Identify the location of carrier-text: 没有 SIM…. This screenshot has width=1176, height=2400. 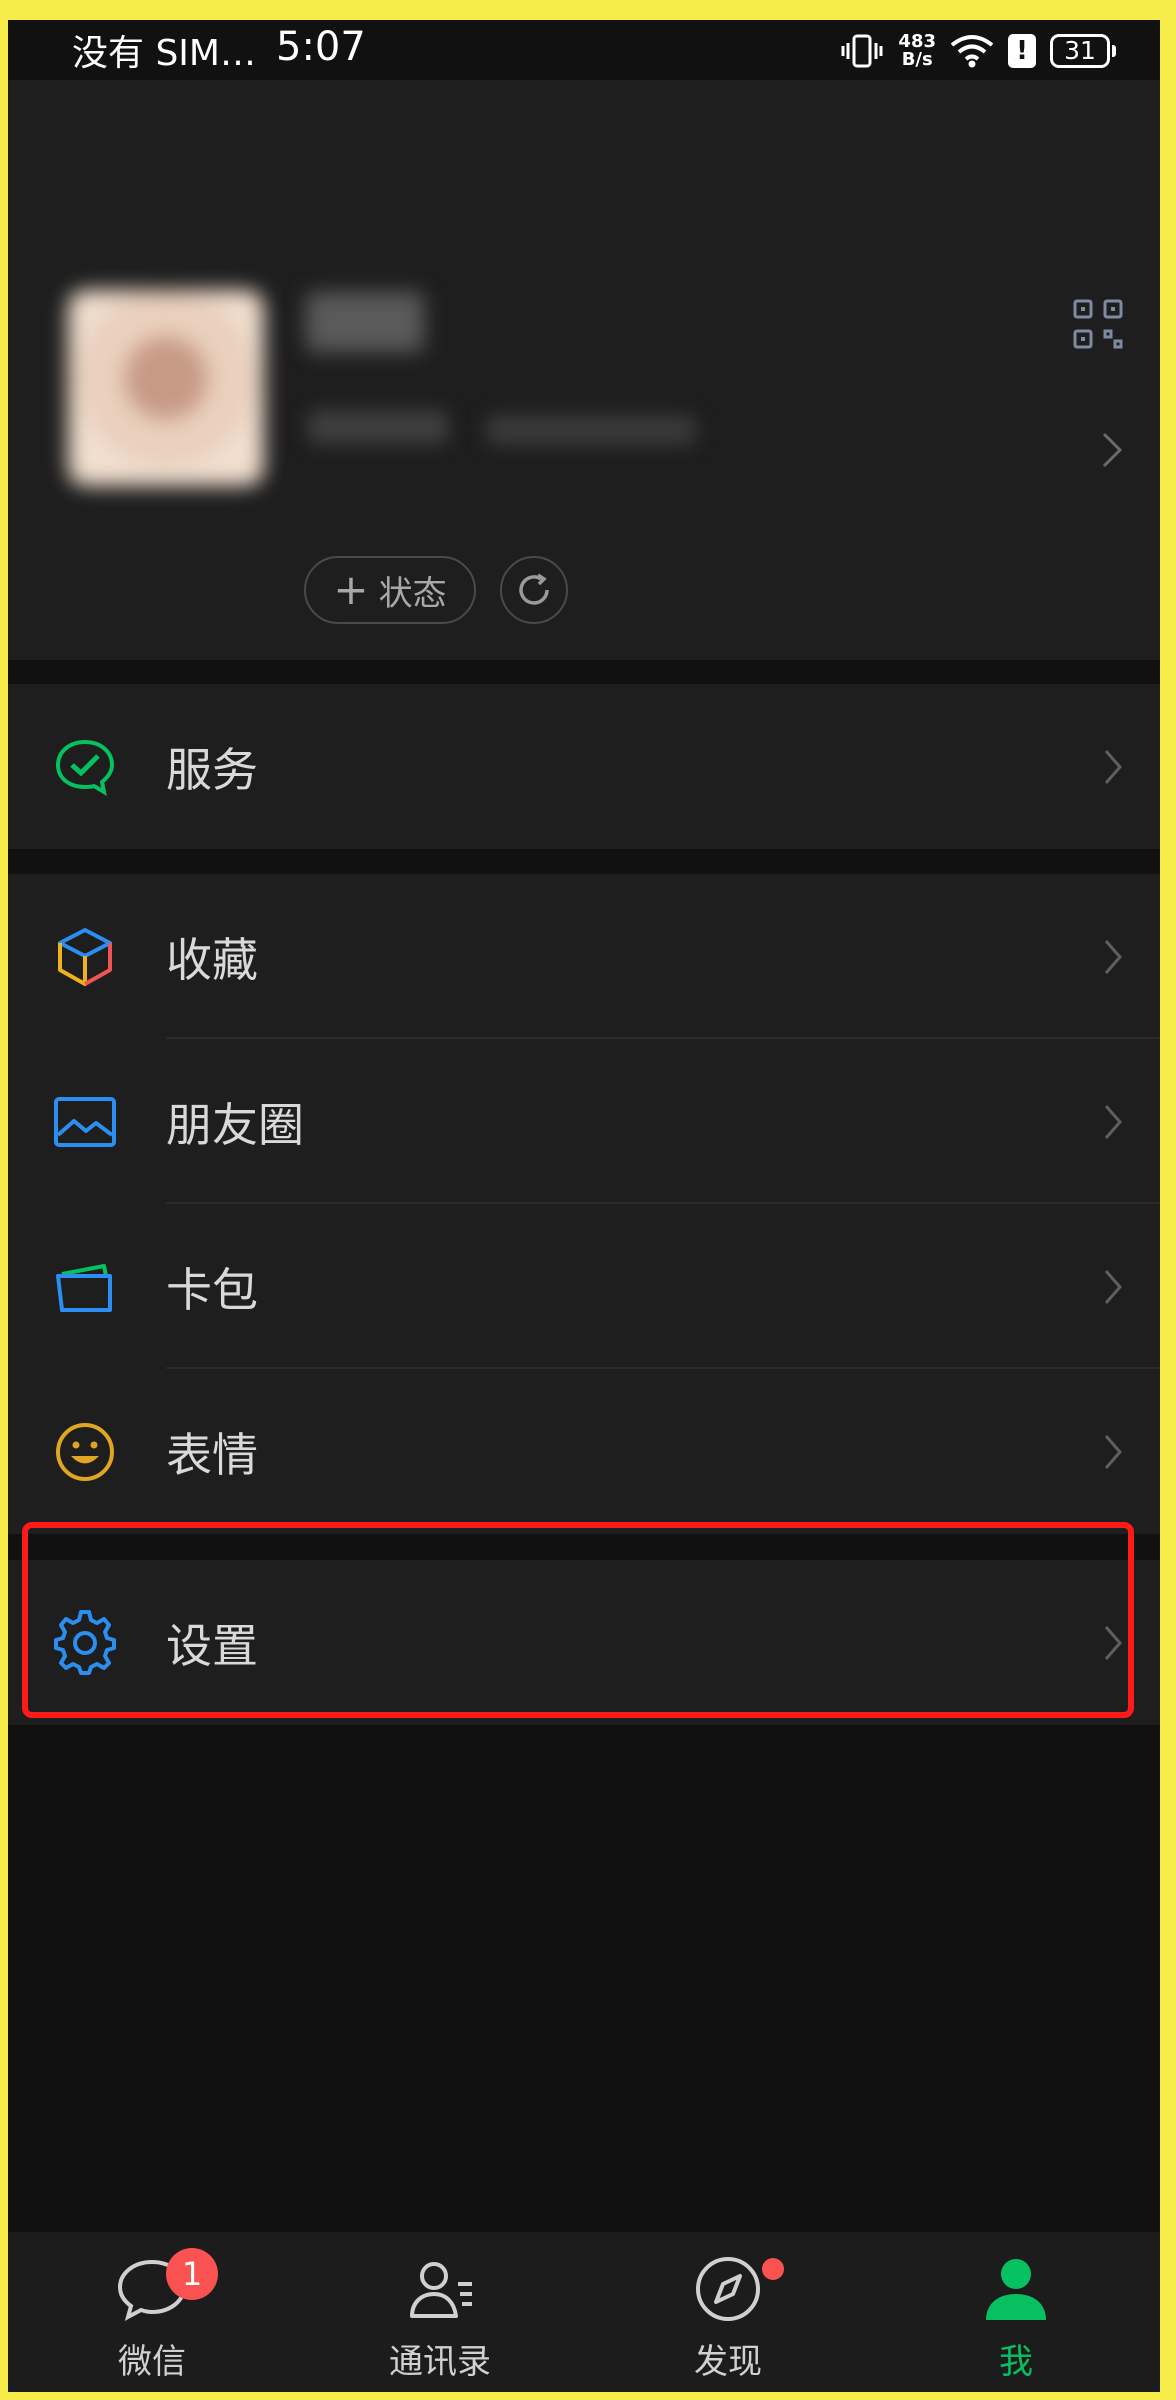
(164, 53).